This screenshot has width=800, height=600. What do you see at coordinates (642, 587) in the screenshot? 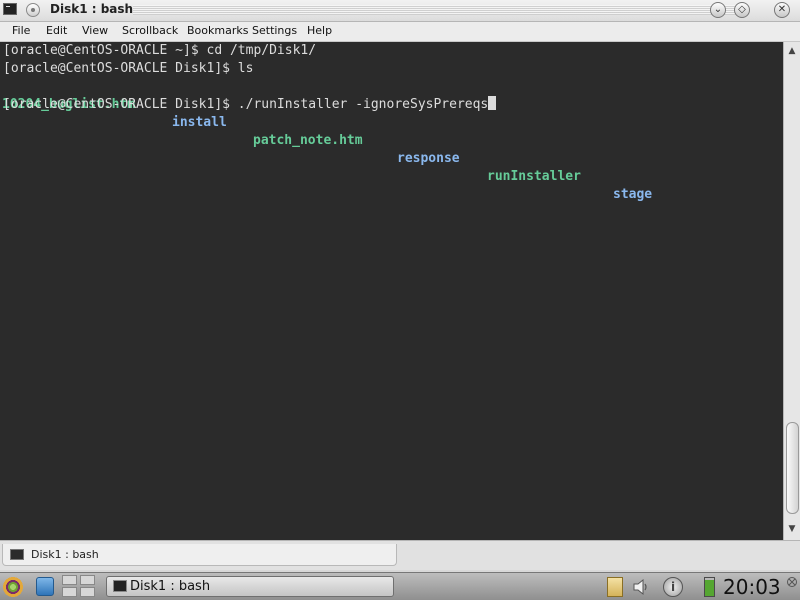
I see `volume-icon` at bounding box center [642, 587].